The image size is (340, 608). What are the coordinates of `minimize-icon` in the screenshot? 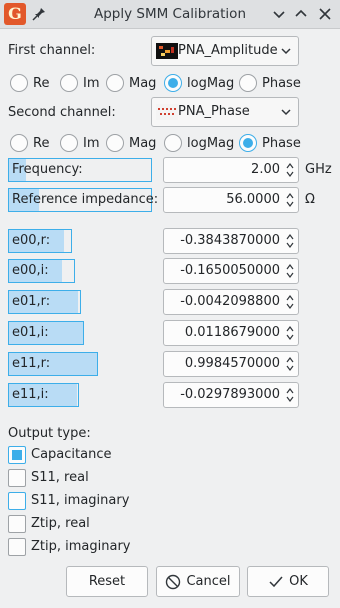 It's located at (279, 14).